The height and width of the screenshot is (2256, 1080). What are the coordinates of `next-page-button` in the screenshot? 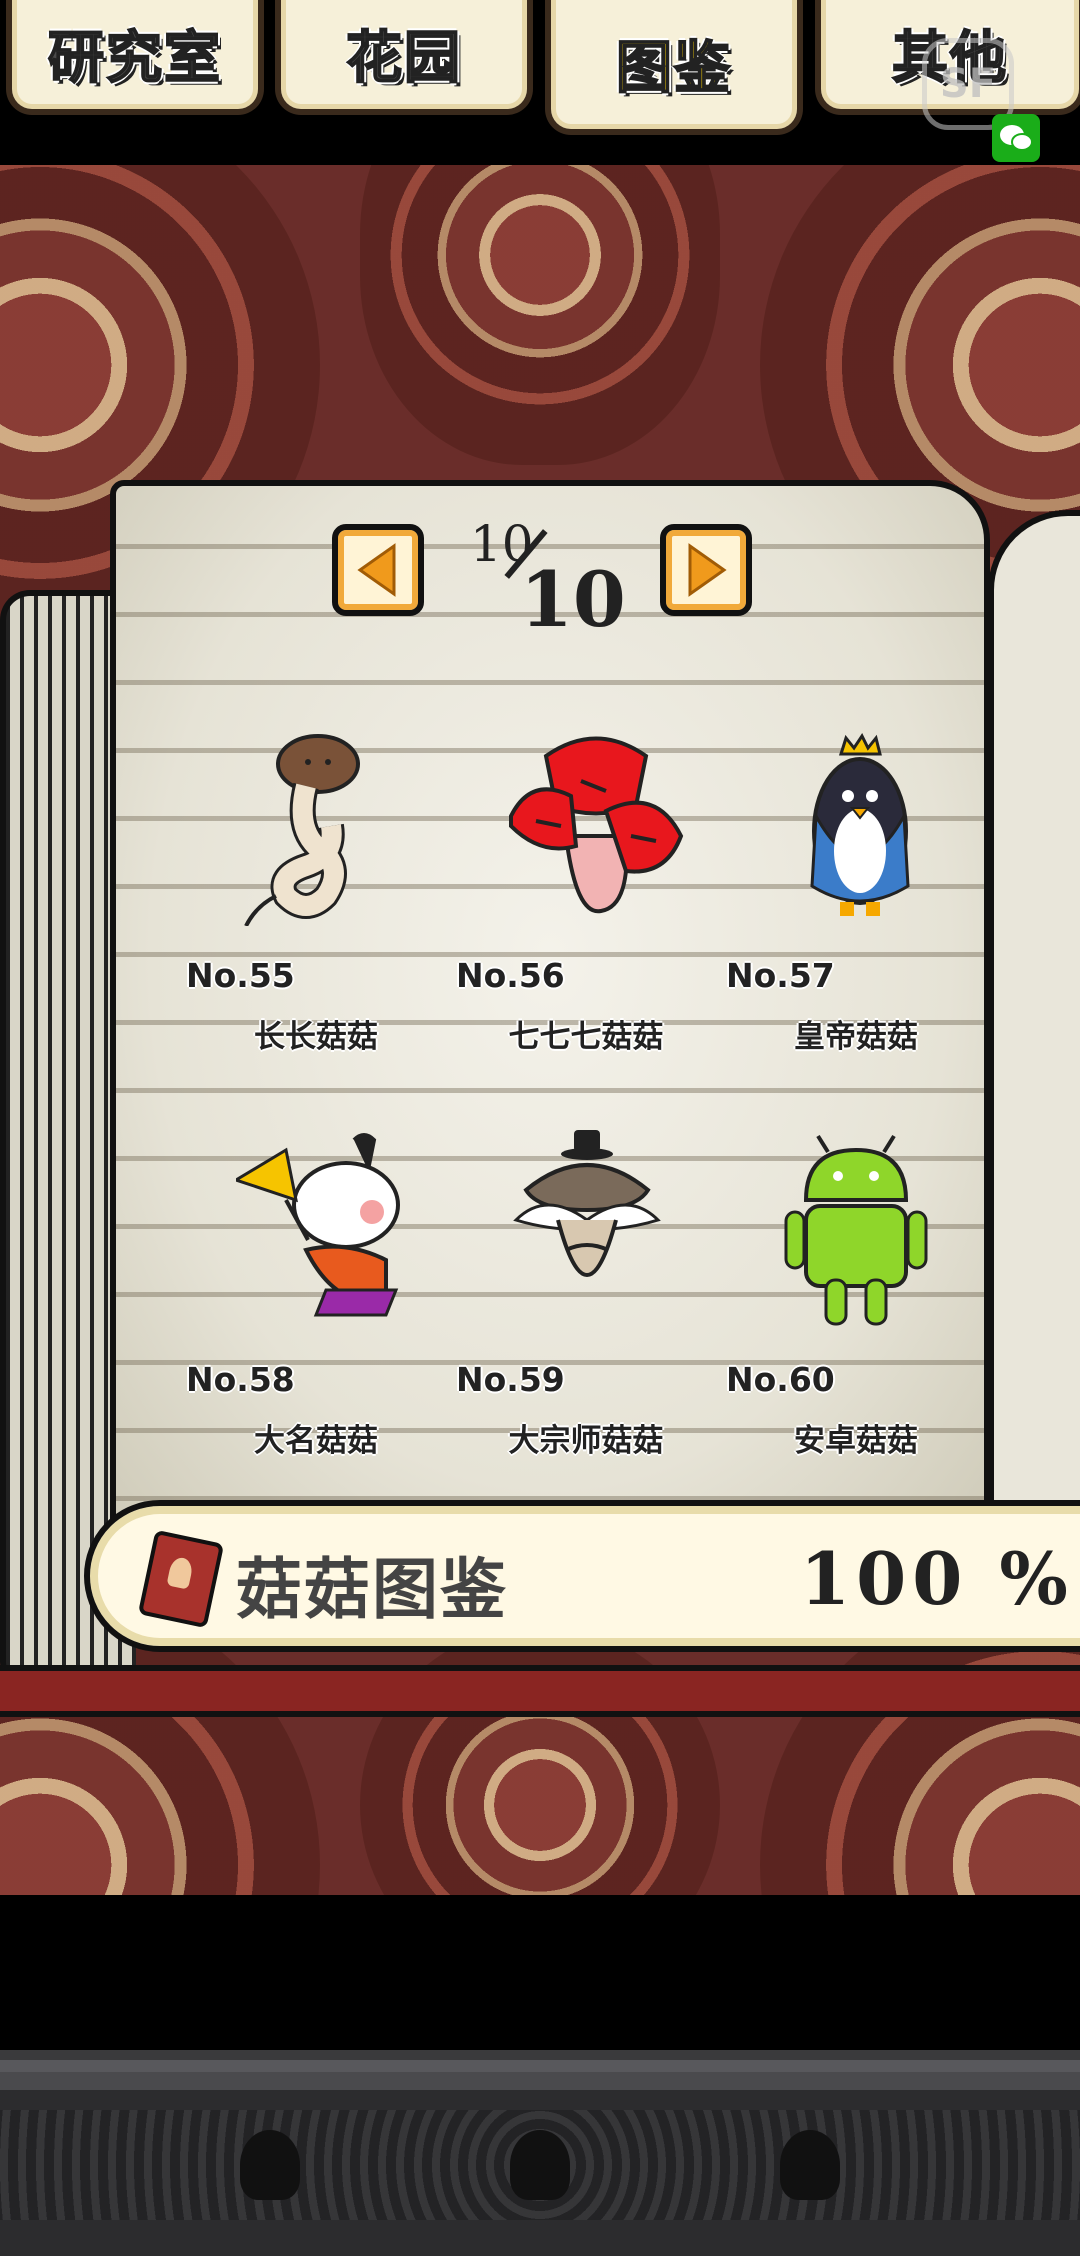 It's located at (706, 570).